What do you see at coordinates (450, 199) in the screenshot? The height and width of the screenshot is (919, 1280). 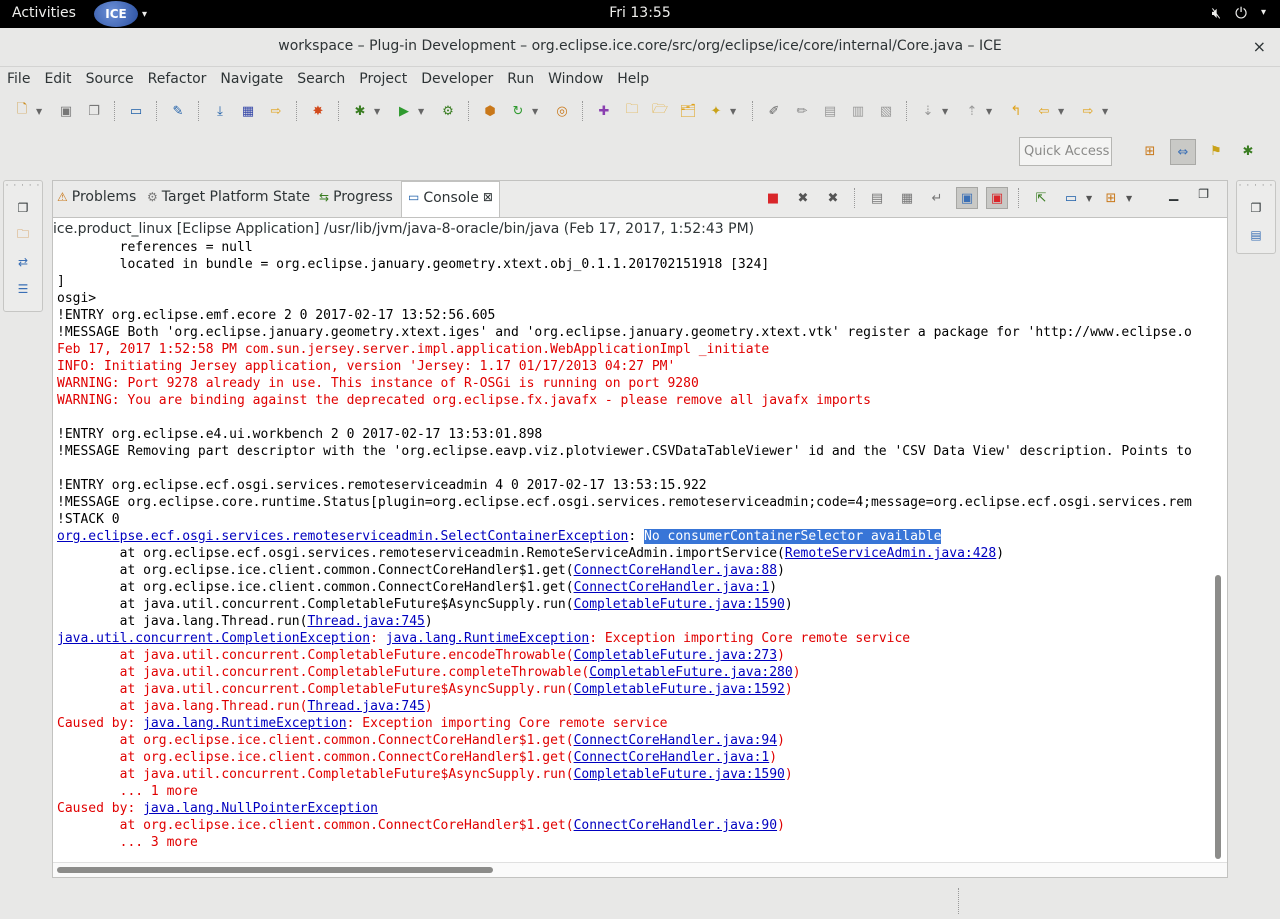 I see `tab-console: ▭ Console ⊠` at bounding box center [450, 199].